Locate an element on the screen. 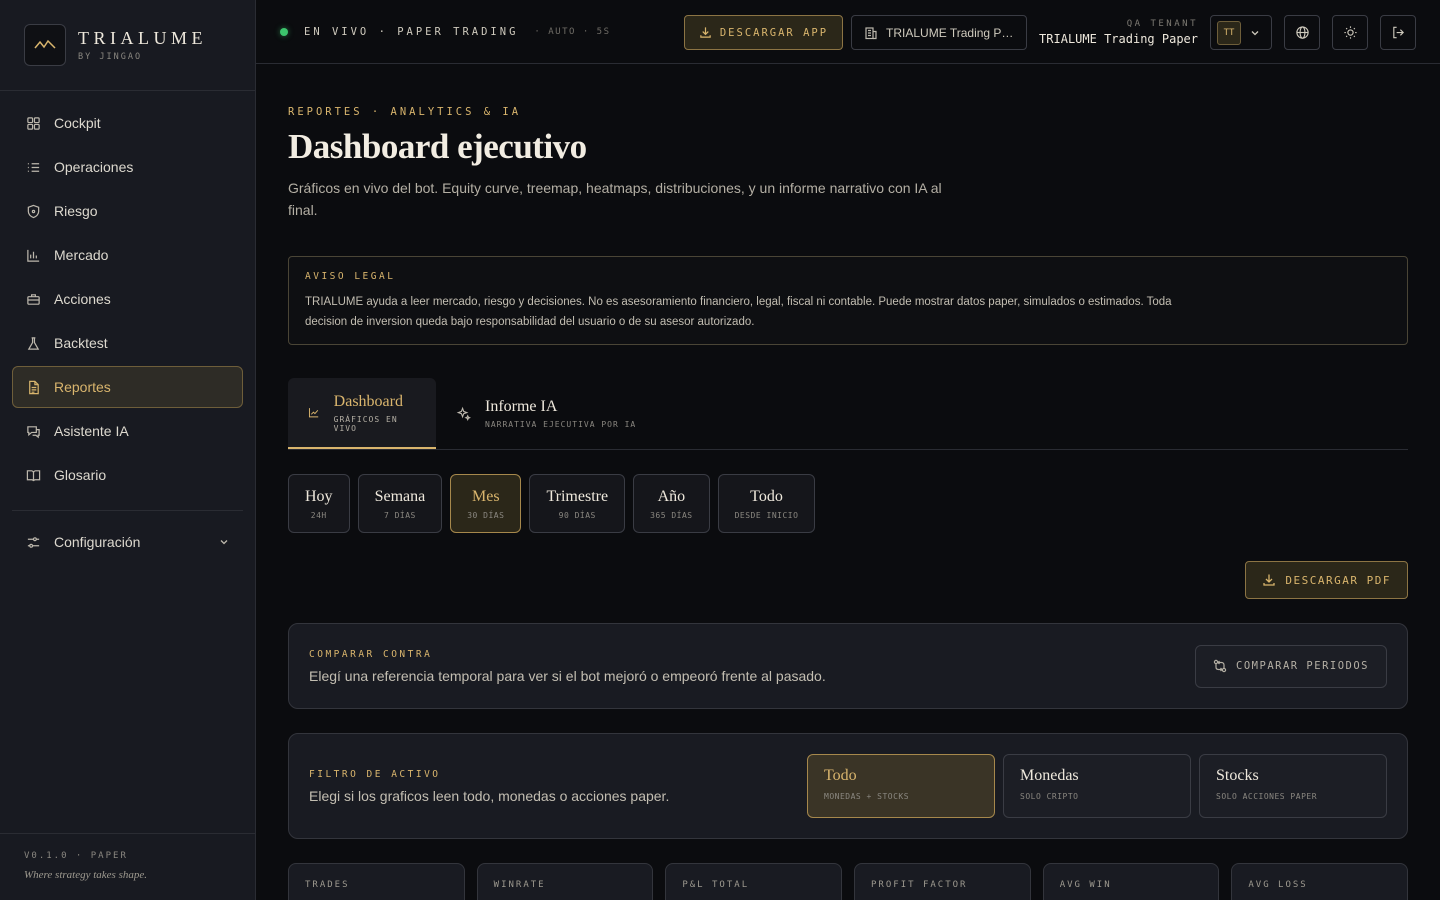 Image resolution: width=1440 pixels, height=900 pixels. period-label: Semana is located at coordinates (400, 496).